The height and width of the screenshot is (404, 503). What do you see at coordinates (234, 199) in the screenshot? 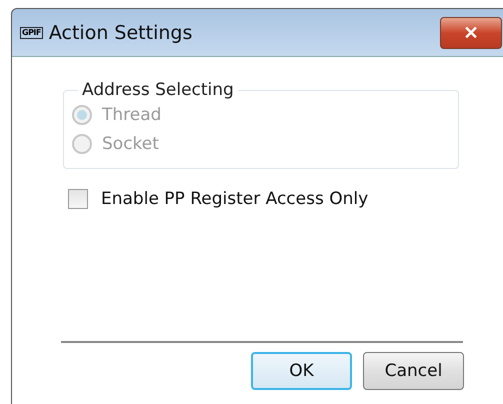
I see `checkbox-label: Enable PP Register Access Only` at bounding box center [234, 199].